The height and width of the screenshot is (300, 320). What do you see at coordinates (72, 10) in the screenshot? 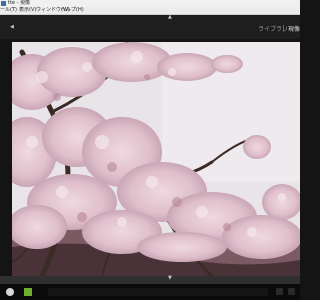
I see `menu-item-help: ヘルプ(H)` at bounding box center [72, 10].